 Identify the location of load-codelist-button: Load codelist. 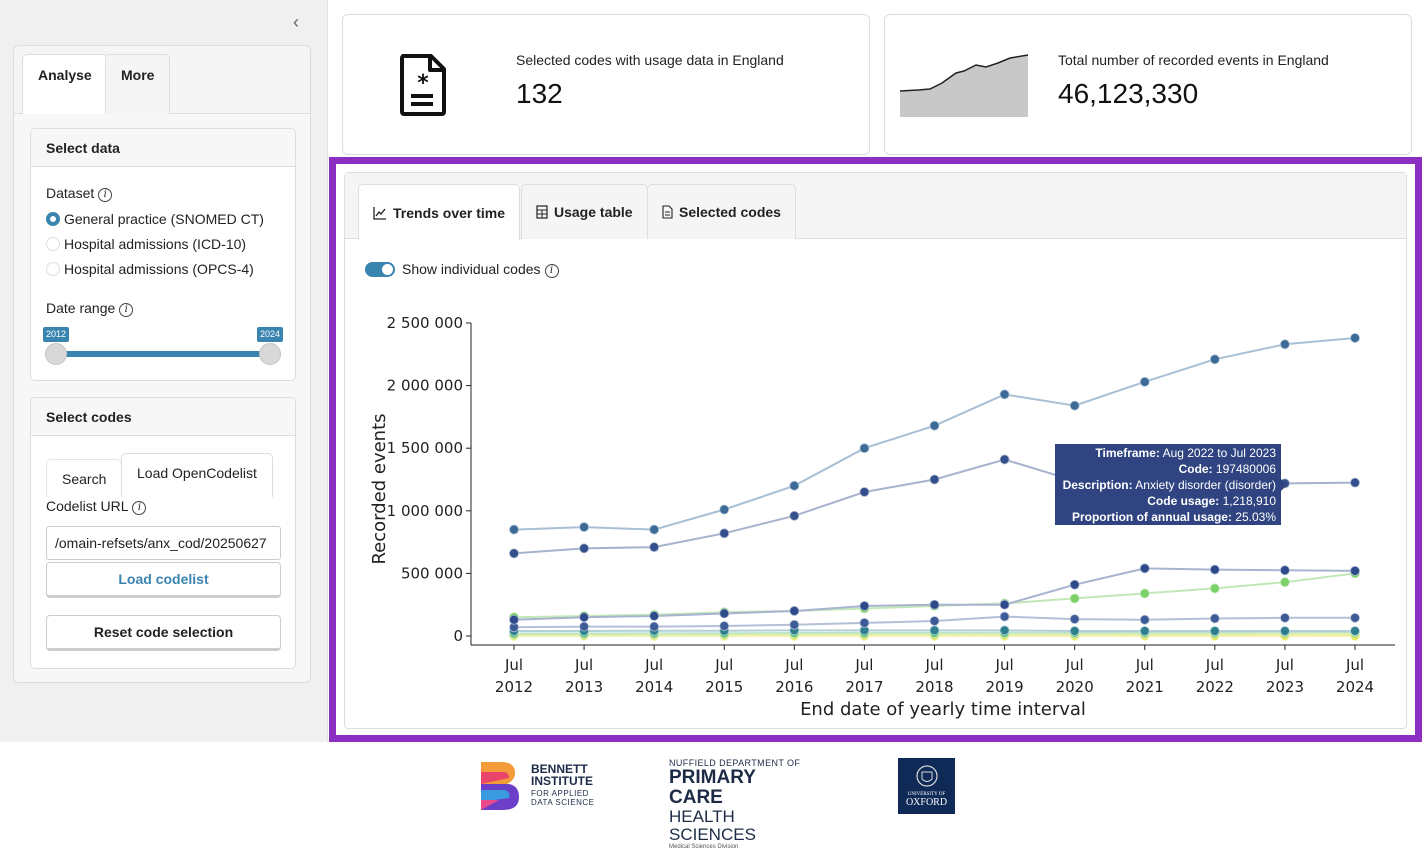
(163, 580).